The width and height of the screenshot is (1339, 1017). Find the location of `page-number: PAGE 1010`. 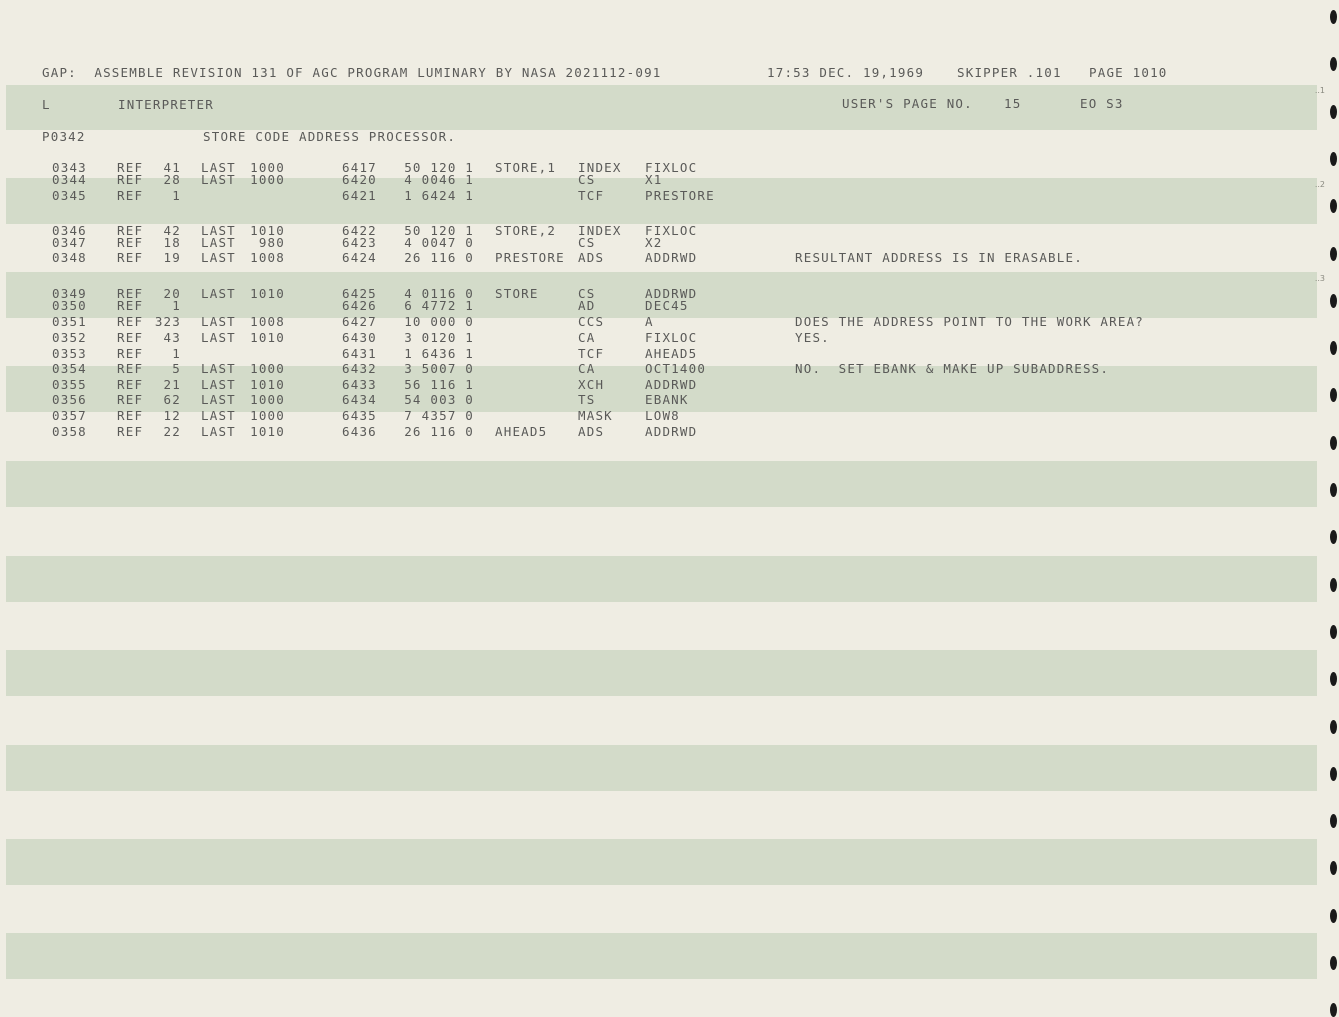

page-number: PAGE 1010 is located at coordinates (1128, 72).